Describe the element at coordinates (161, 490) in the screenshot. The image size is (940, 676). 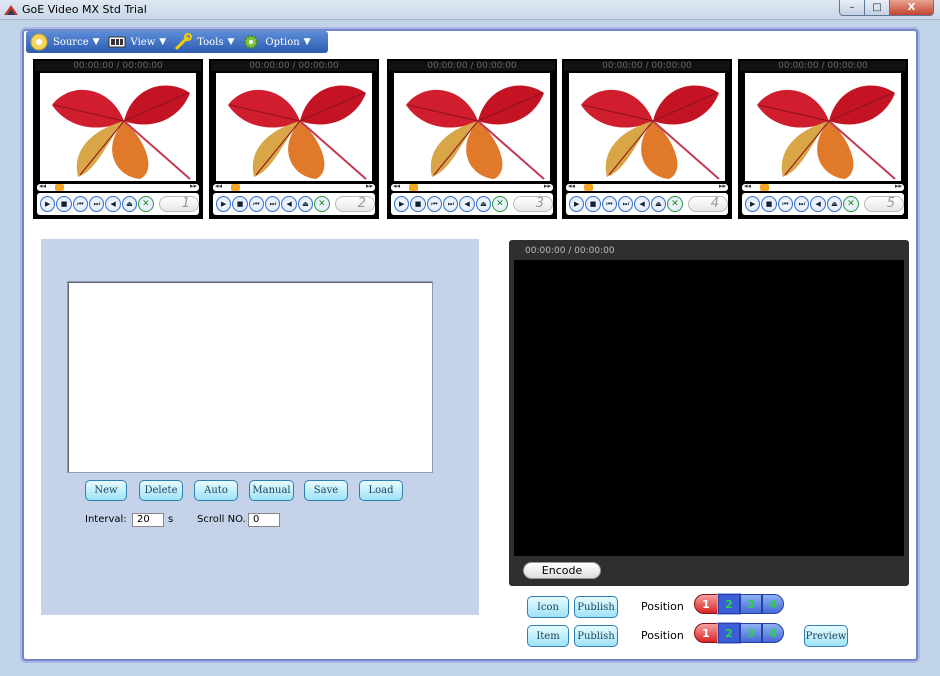
I see `delete-button: Delete` at that location.